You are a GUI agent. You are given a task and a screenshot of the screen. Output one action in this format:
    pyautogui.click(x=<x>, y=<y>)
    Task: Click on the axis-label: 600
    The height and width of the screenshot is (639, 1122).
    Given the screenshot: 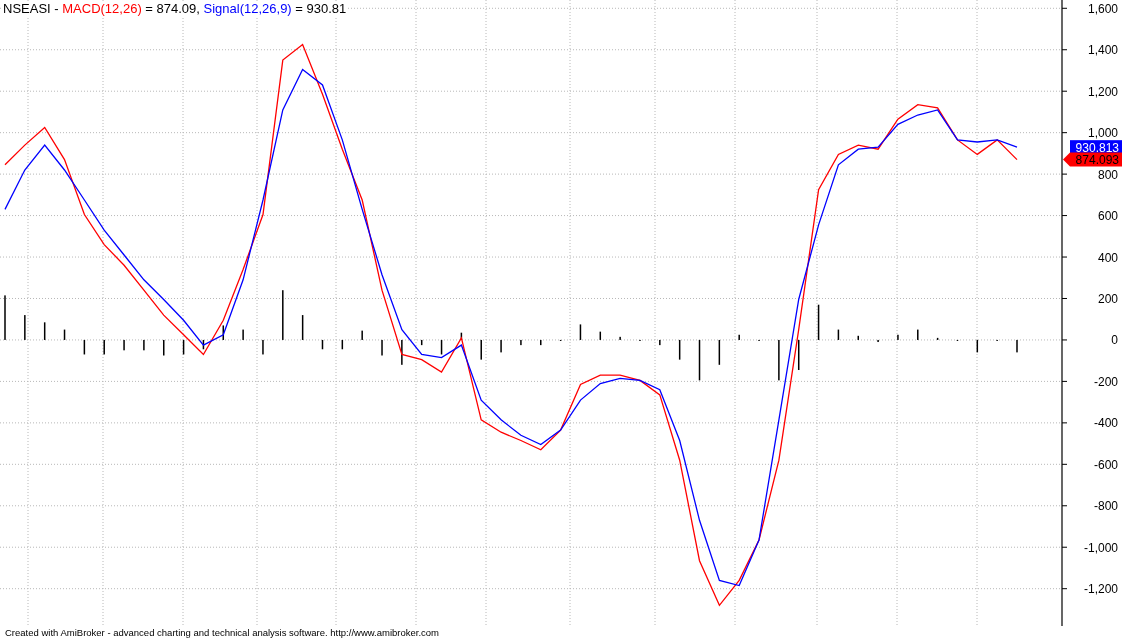 What is the action you would take?
    pyautogui.click(x=1107, y=216)
    